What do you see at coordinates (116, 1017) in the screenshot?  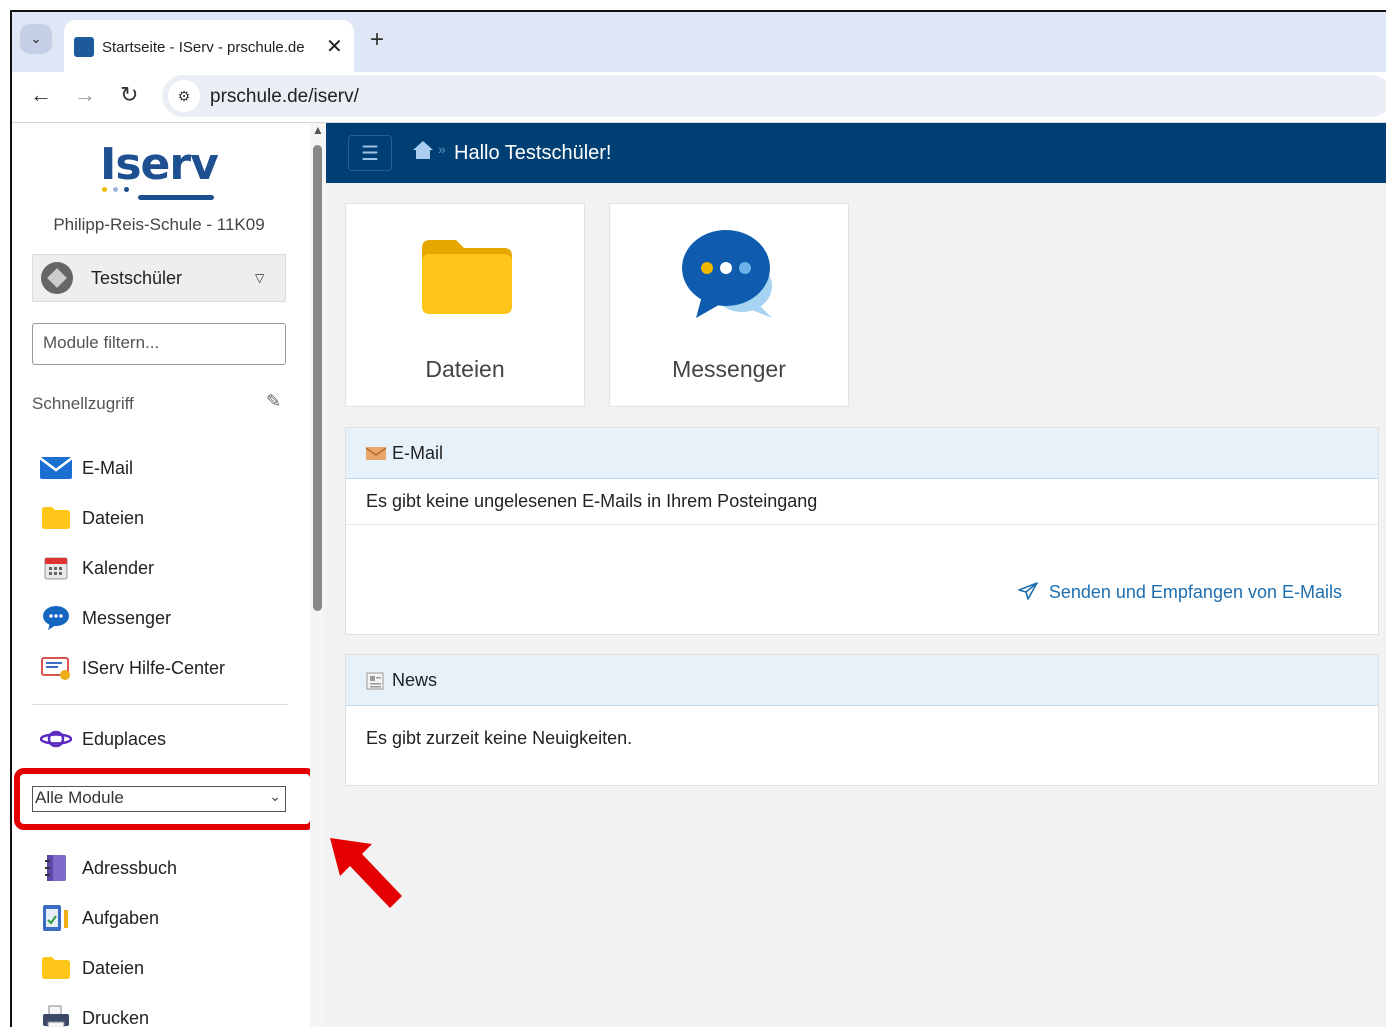 I see `sidebar-item-label: Drucken` at bounding box center [116, 1017].